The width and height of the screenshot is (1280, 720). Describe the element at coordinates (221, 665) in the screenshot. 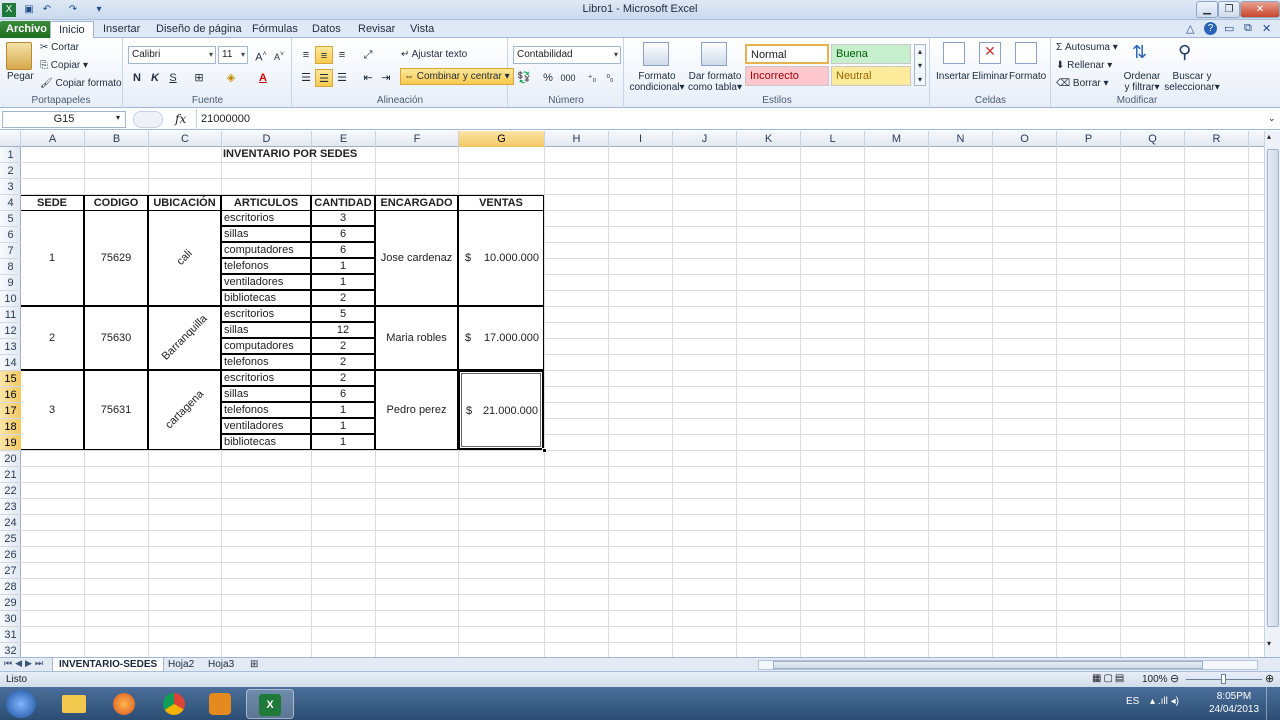

I see `sheet-tab-hoja3: Hoja3` at that location.